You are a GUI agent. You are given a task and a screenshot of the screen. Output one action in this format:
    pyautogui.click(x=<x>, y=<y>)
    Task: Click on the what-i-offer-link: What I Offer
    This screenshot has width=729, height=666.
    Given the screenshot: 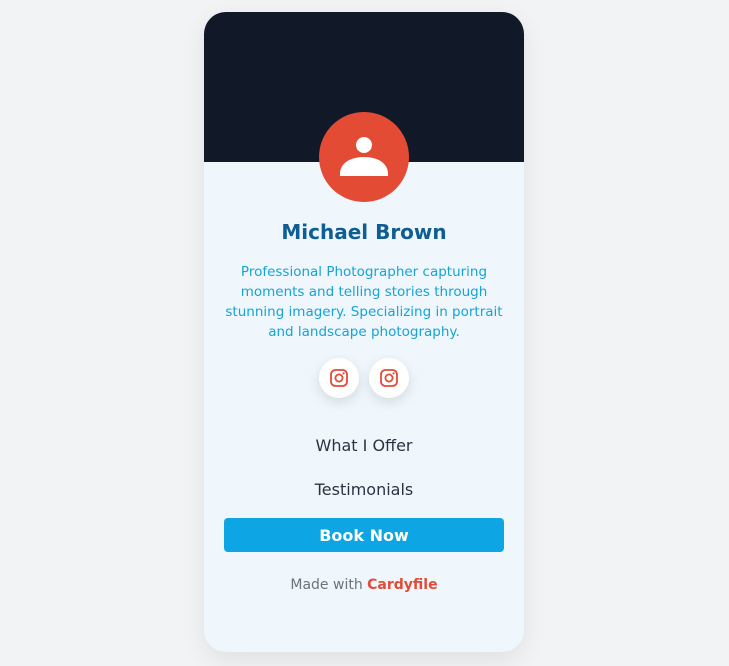 What is the action you would take?
    pyautogui.click(x=364, y=445)
    